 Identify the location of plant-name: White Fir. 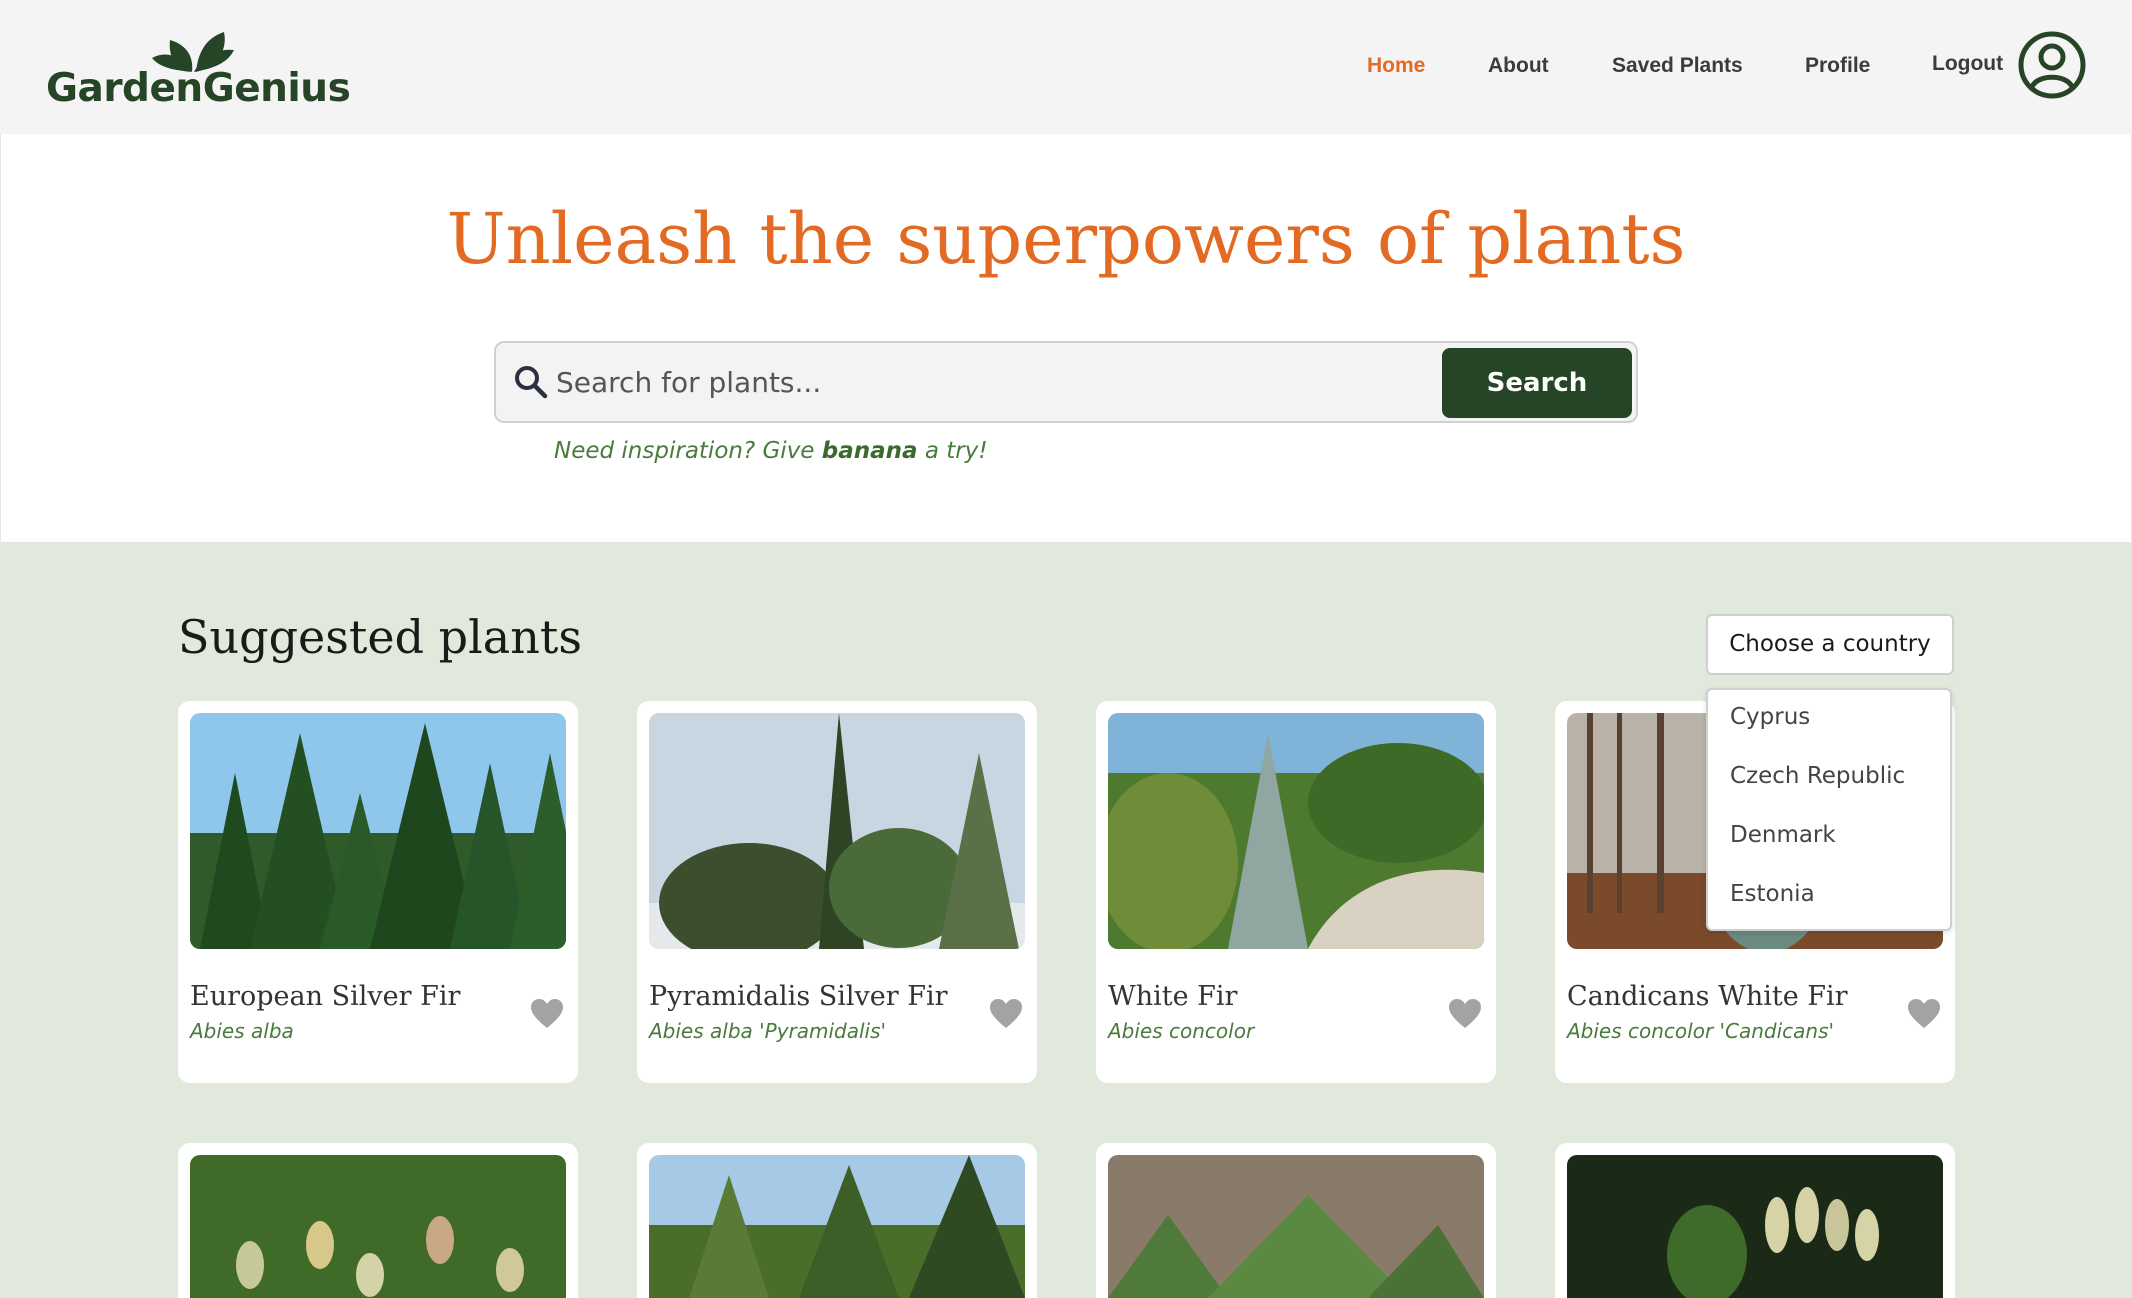
(1173, 996).